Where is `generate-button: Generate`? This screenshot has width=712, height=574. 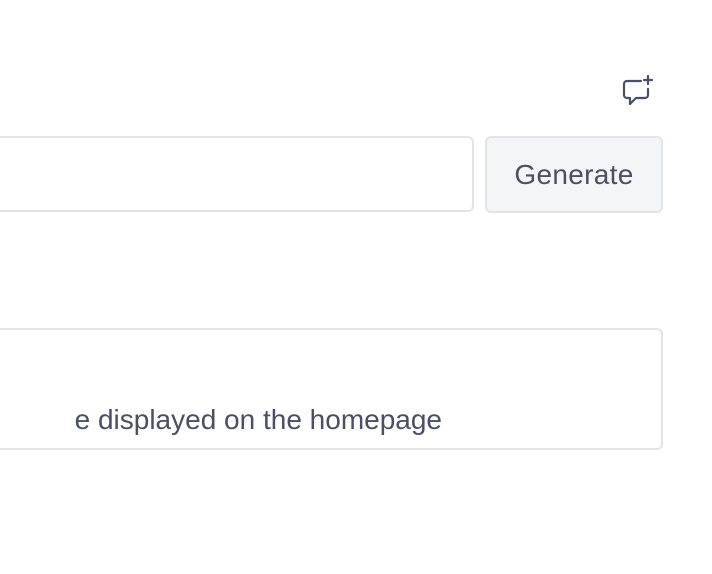 generate-button: Generate is located at coordinates (574, 174).